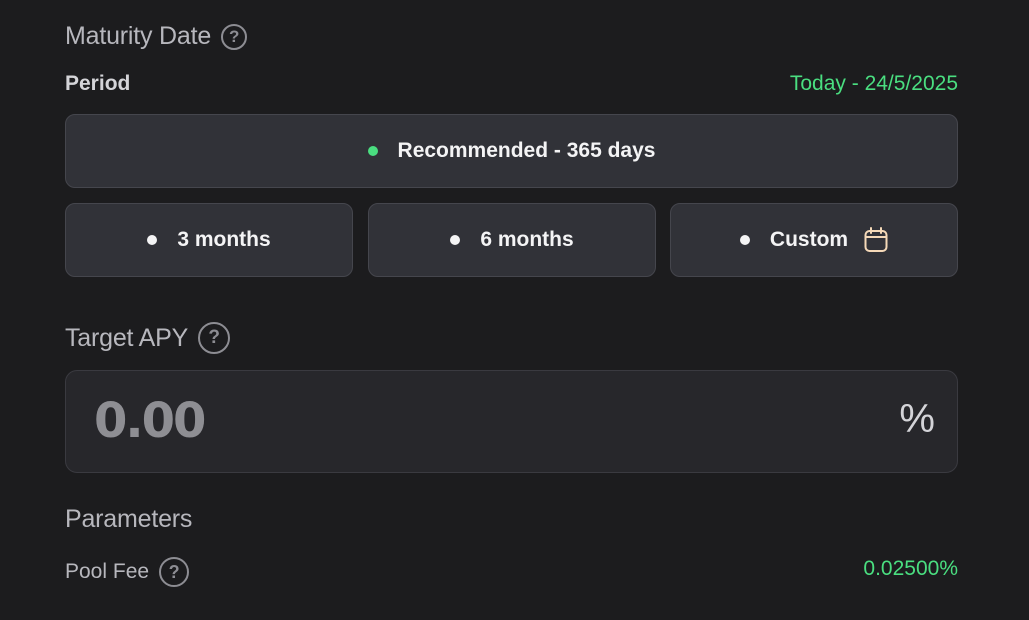  What do you see at coordinates (224, 239) in the screenshot?
I see `three-months-option-label: 3 months` at bounding box center [224, 239].